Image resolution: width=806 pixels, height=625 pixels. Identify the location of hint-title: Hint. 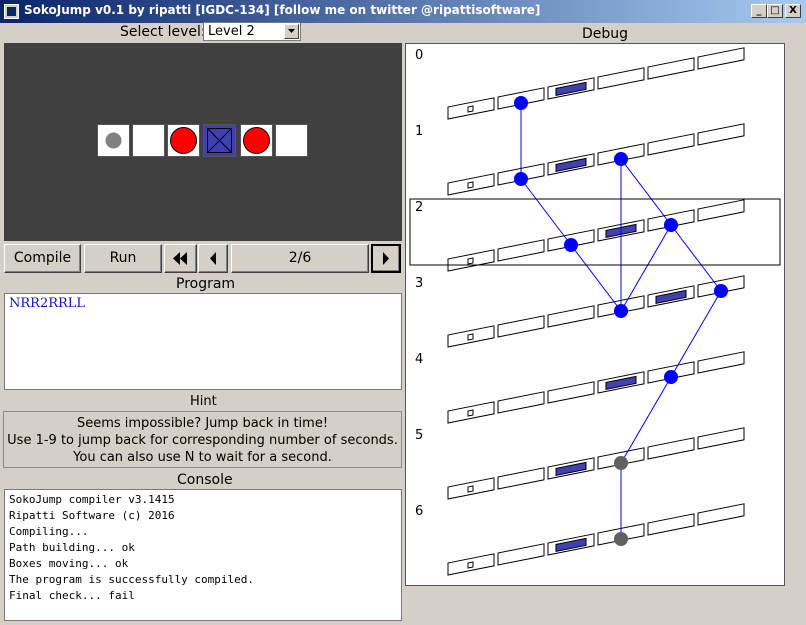
(203, 401).